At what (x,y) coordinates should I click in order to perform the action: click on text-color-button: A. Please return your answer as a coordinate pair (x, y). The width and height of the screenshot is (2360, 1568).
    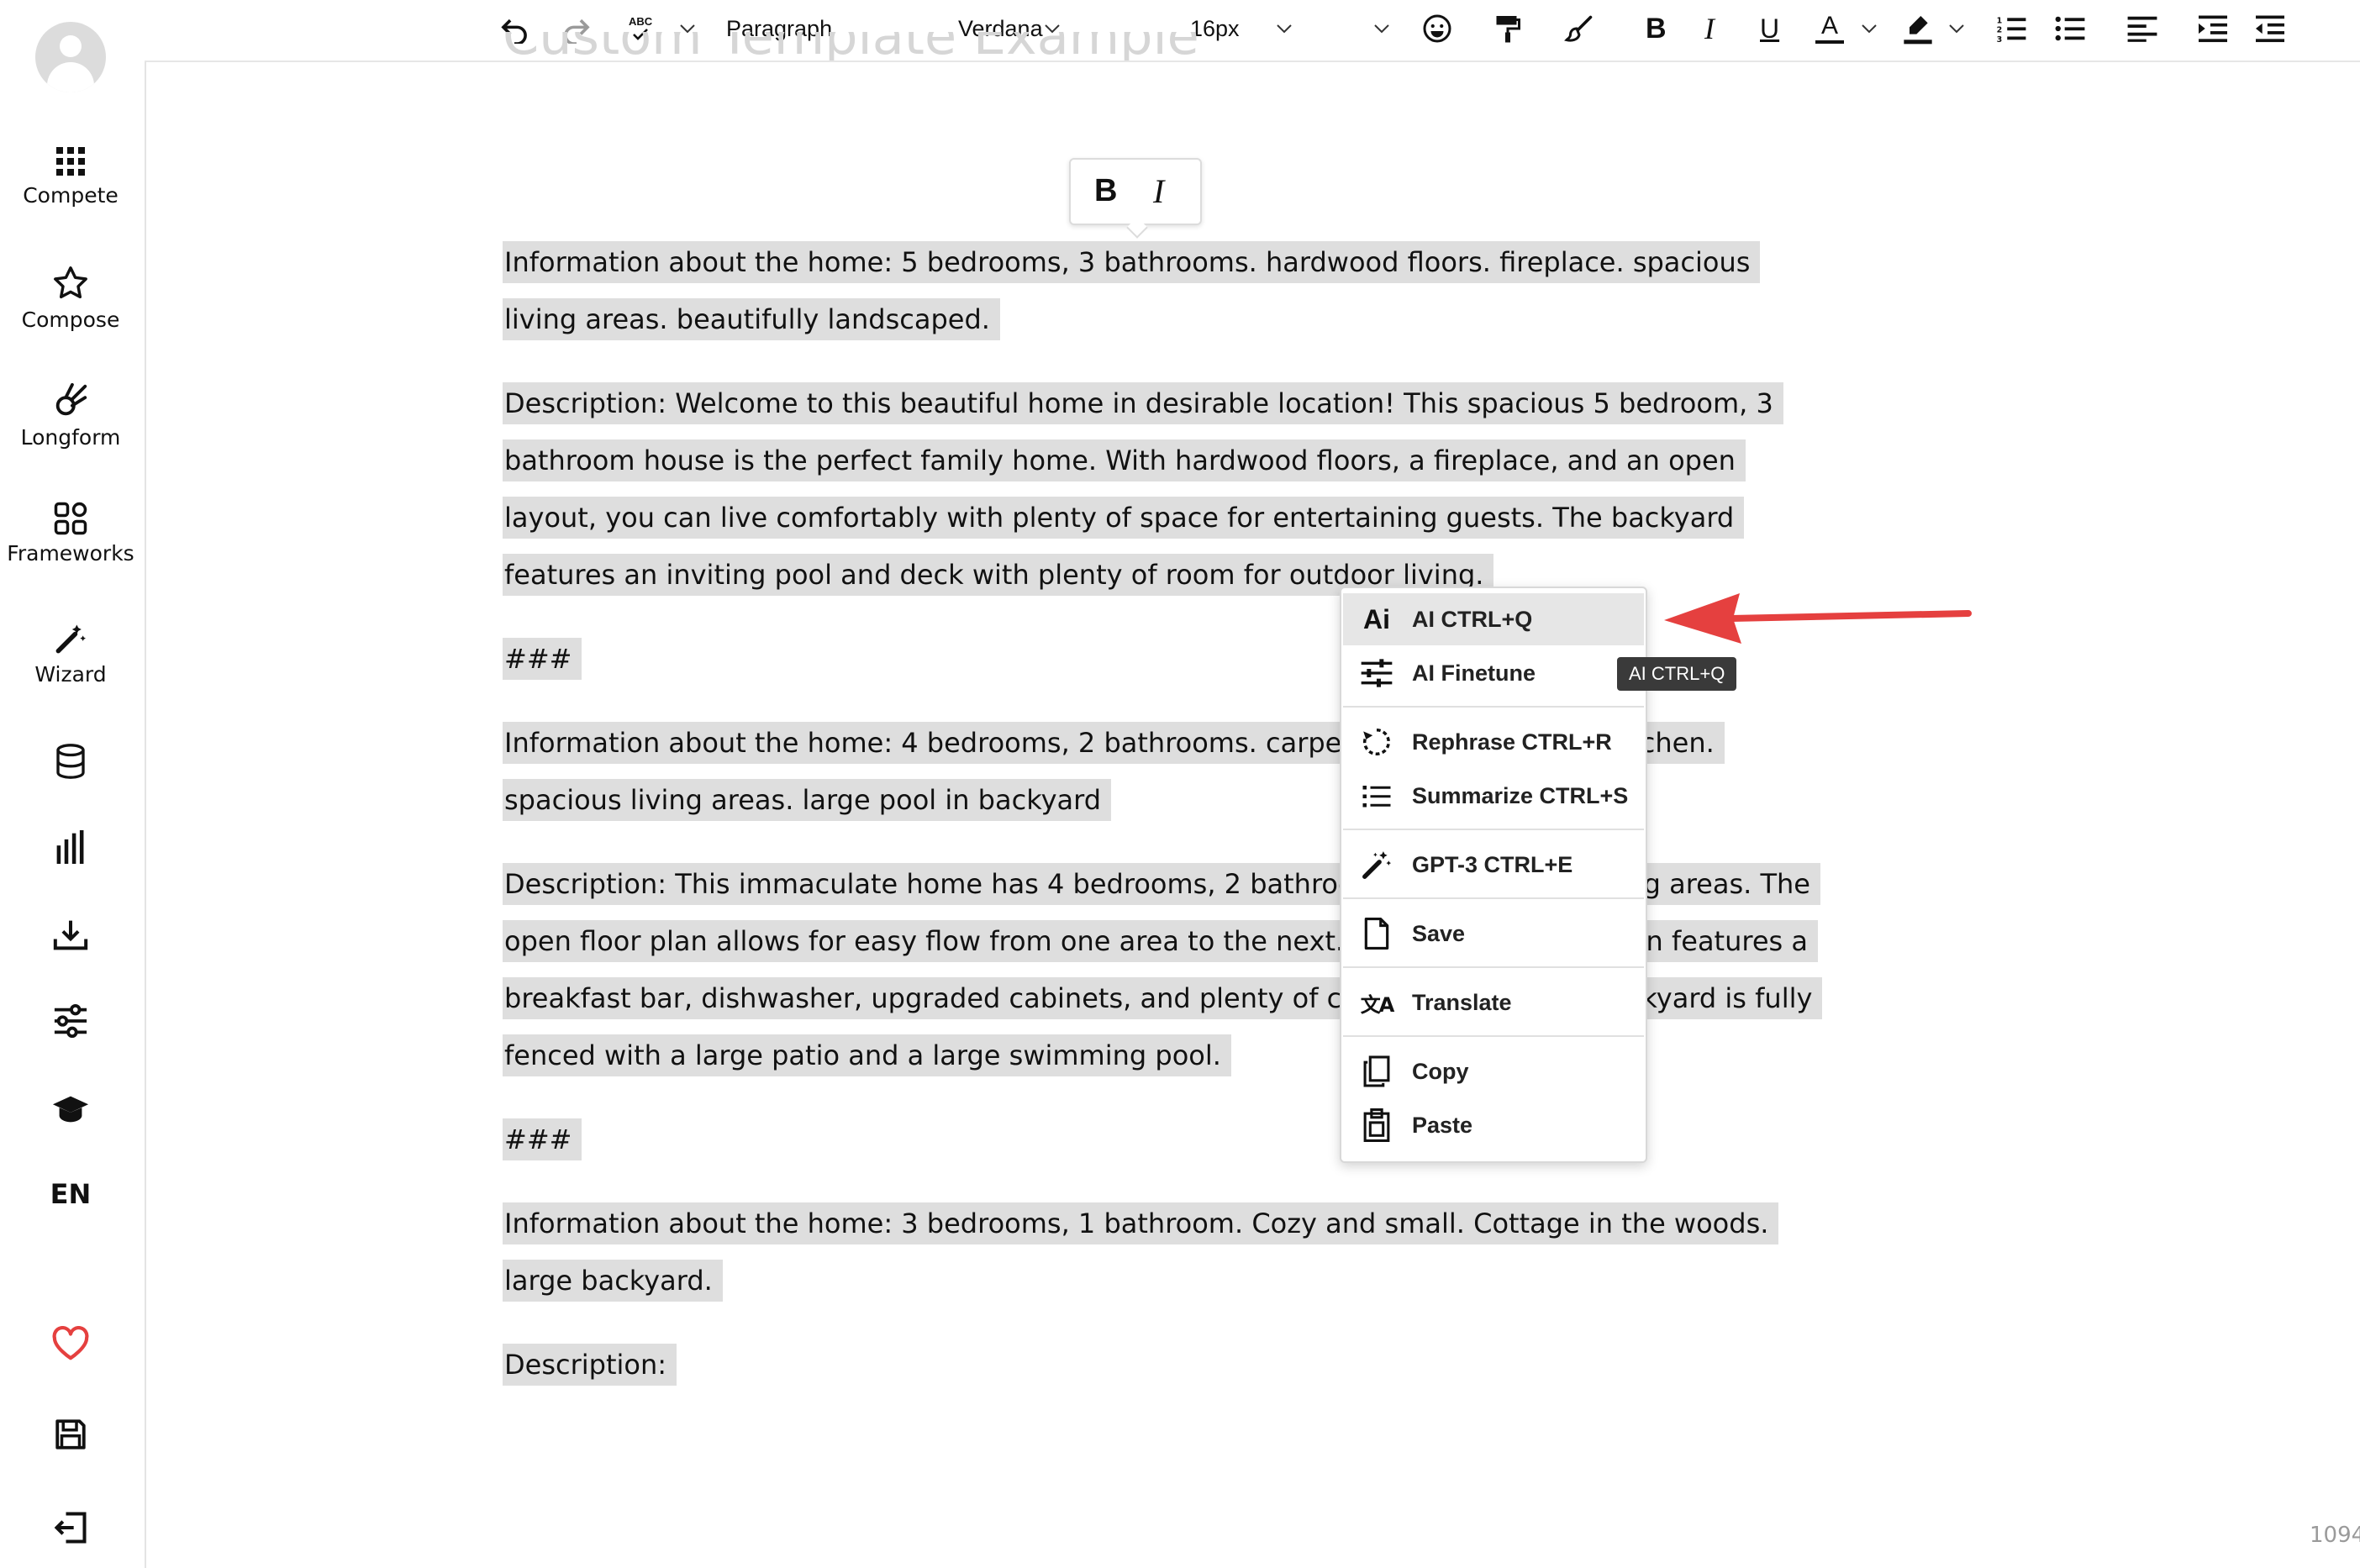
    Looking at the image, I should click on (1829, 29).